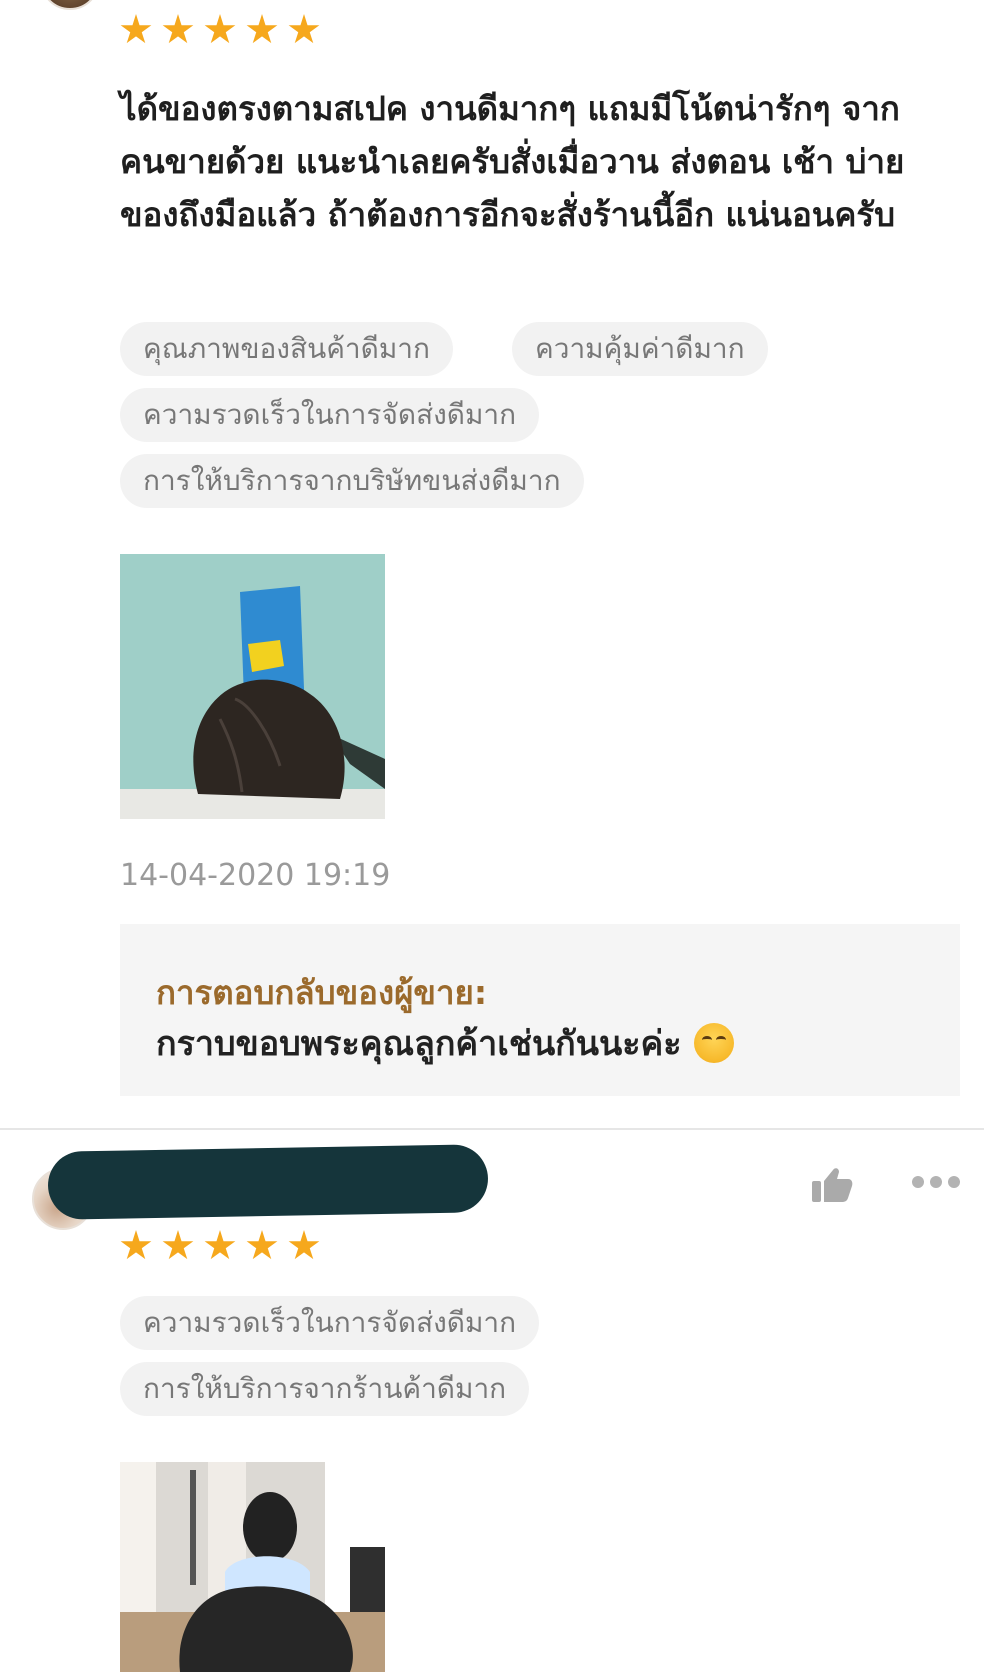 This screenshot has height=1672, width=984. Describe the element at coordinates (255, 875) in the screenshot. I see `review-timestamp: 14-04-2020 19:19` at that location.